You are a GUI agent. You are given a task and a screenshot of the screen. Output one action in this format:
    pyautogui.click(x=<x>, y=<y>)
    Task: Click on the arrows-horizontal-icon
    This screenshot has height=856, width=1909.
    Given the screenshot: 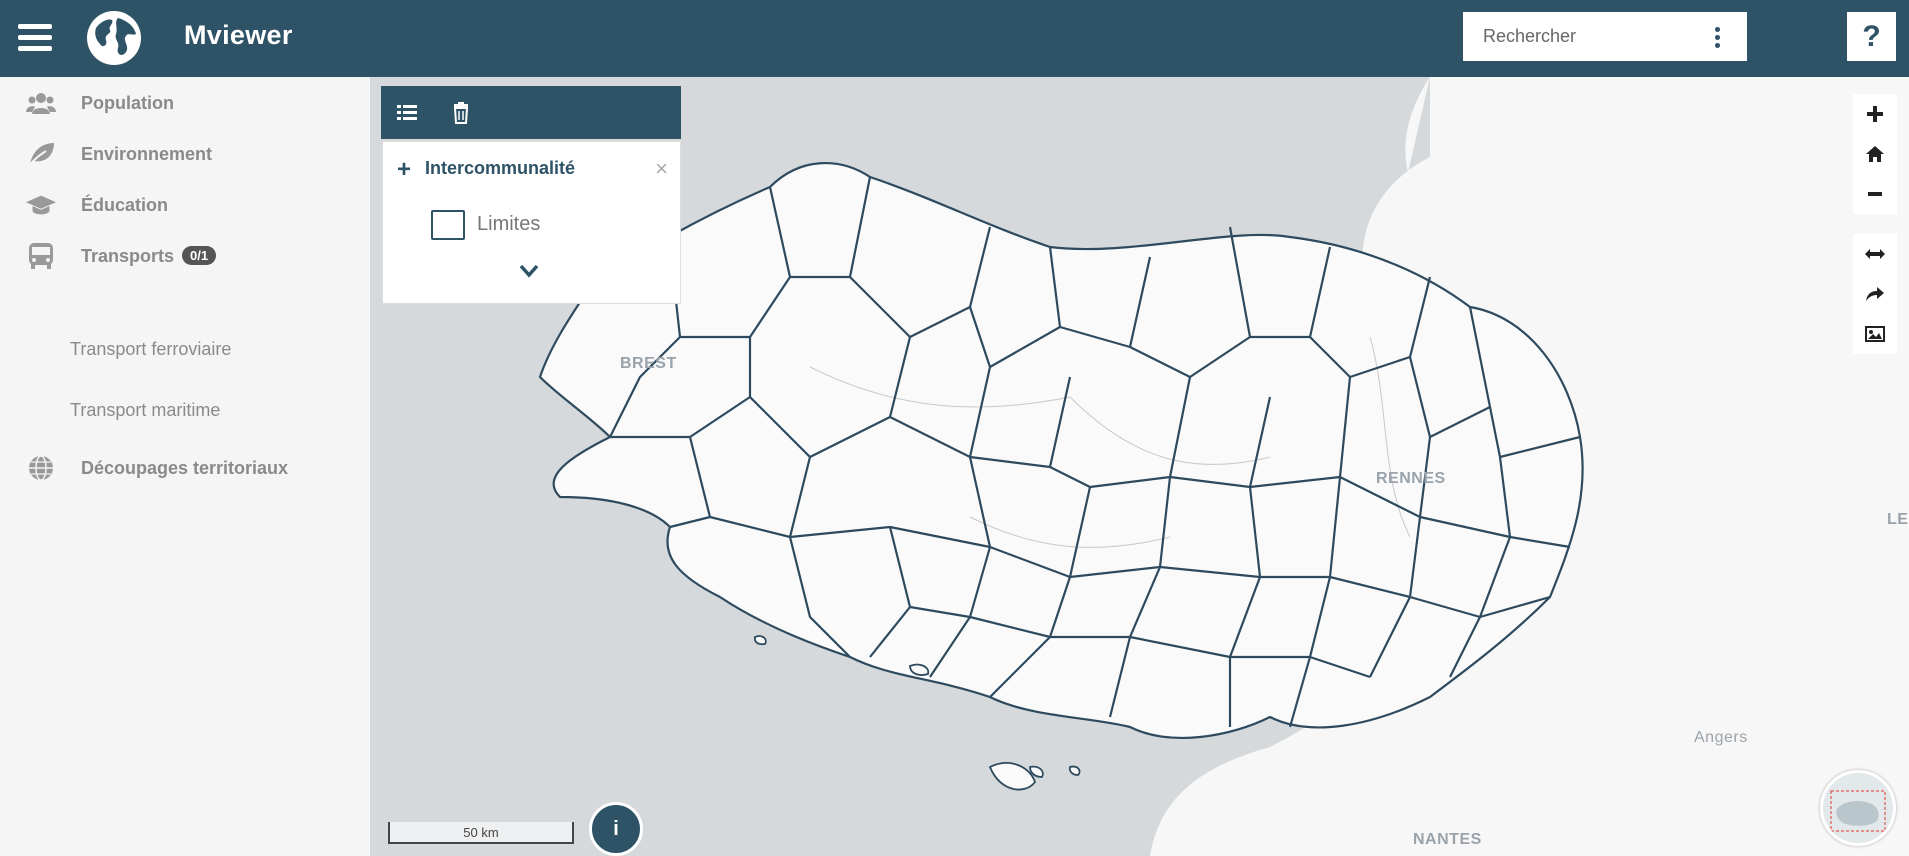 What is the action you would take?
    pyautogui.click(x=1875, y=254)
    